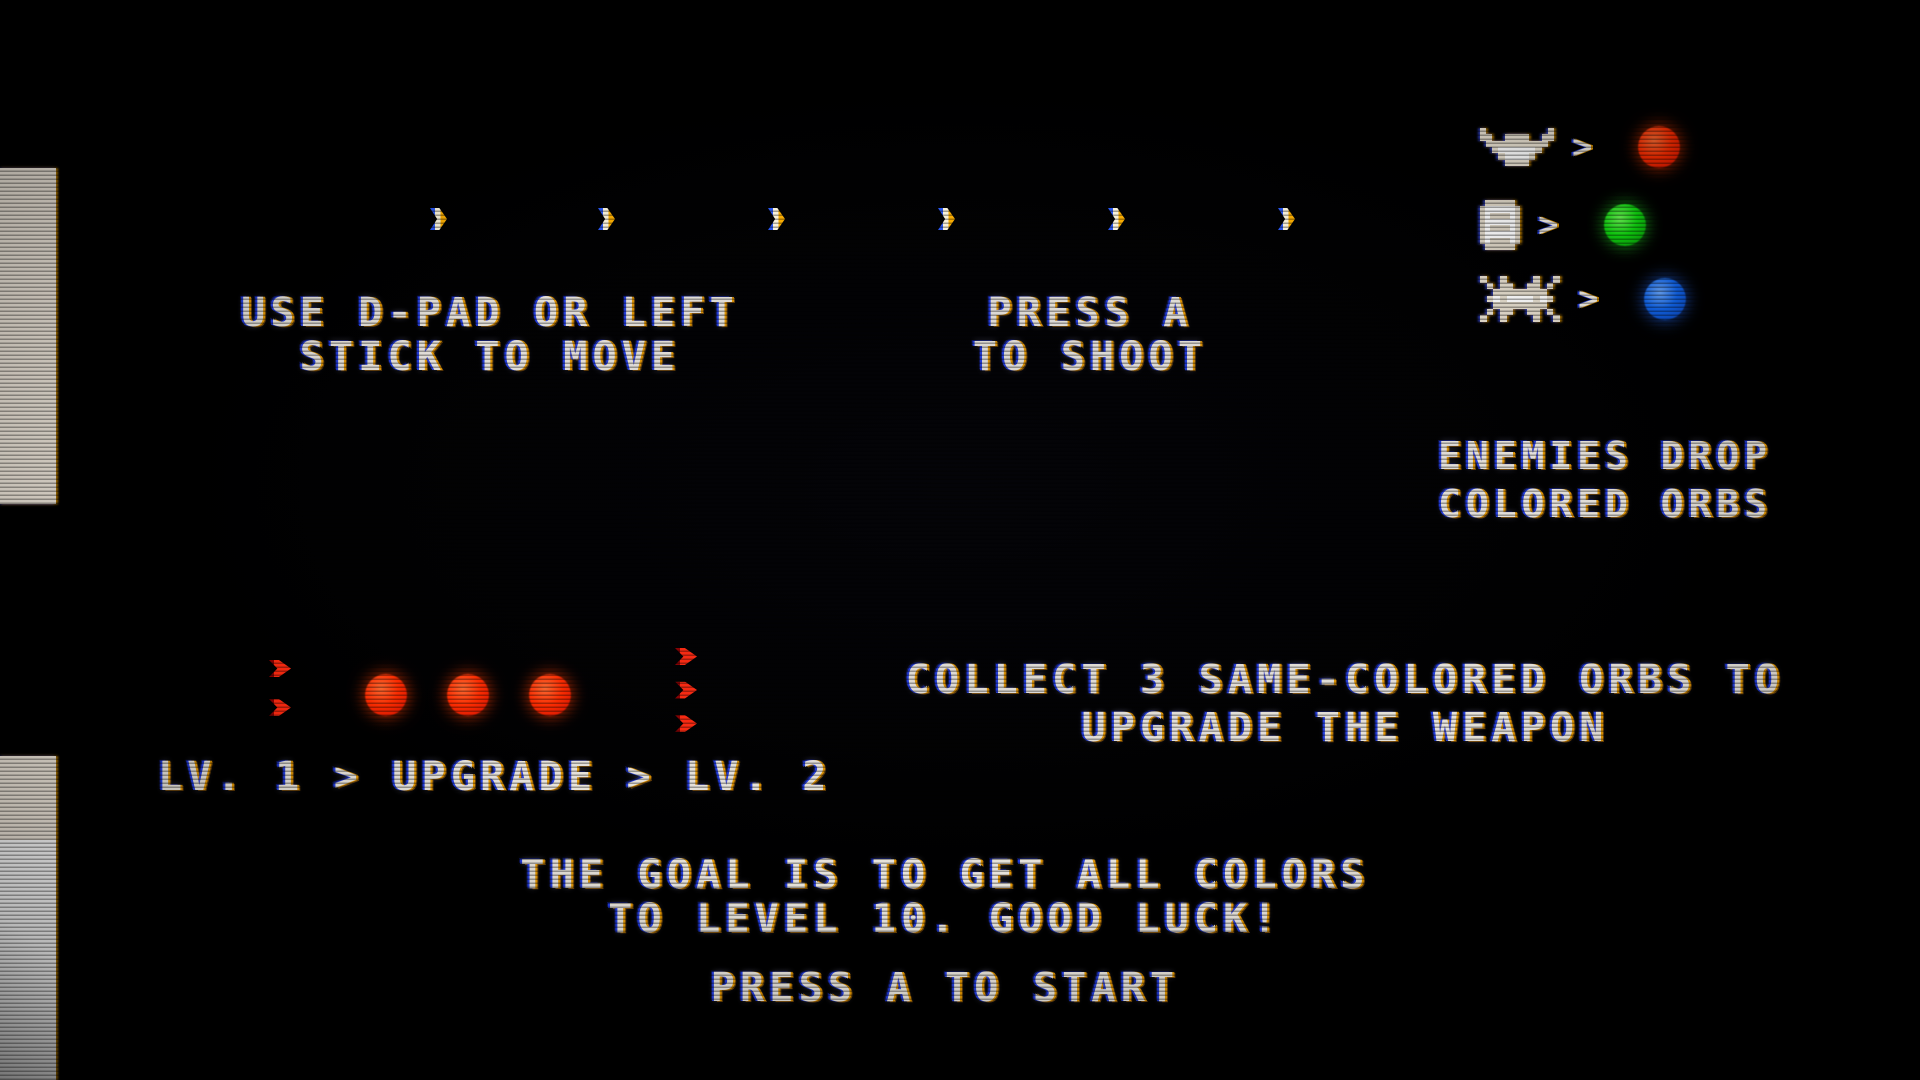 This screenshot has width=1920, height=1080. Describe the element at coordinates (490, 357) in the screenshot. I see `move-instruction-line2: STICK TO MOVE` at that location.